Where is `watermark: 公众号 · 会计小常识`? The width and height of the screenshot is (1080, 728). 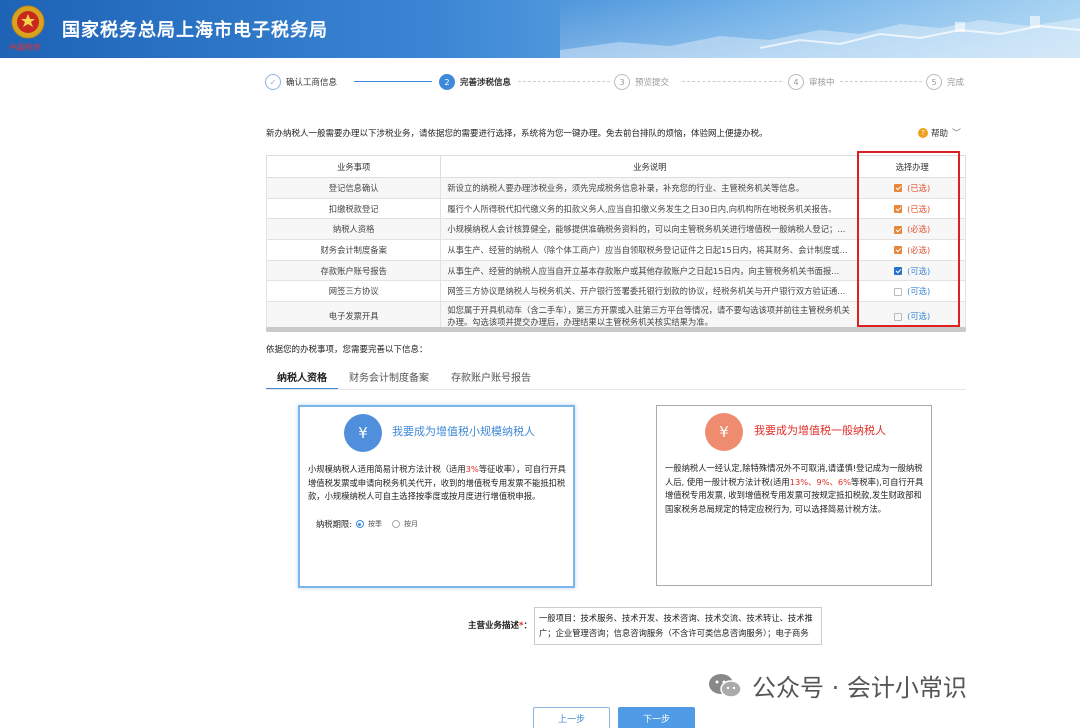 watermark: 公众号 · 会计小常识 is located at coordinates (837, 685).